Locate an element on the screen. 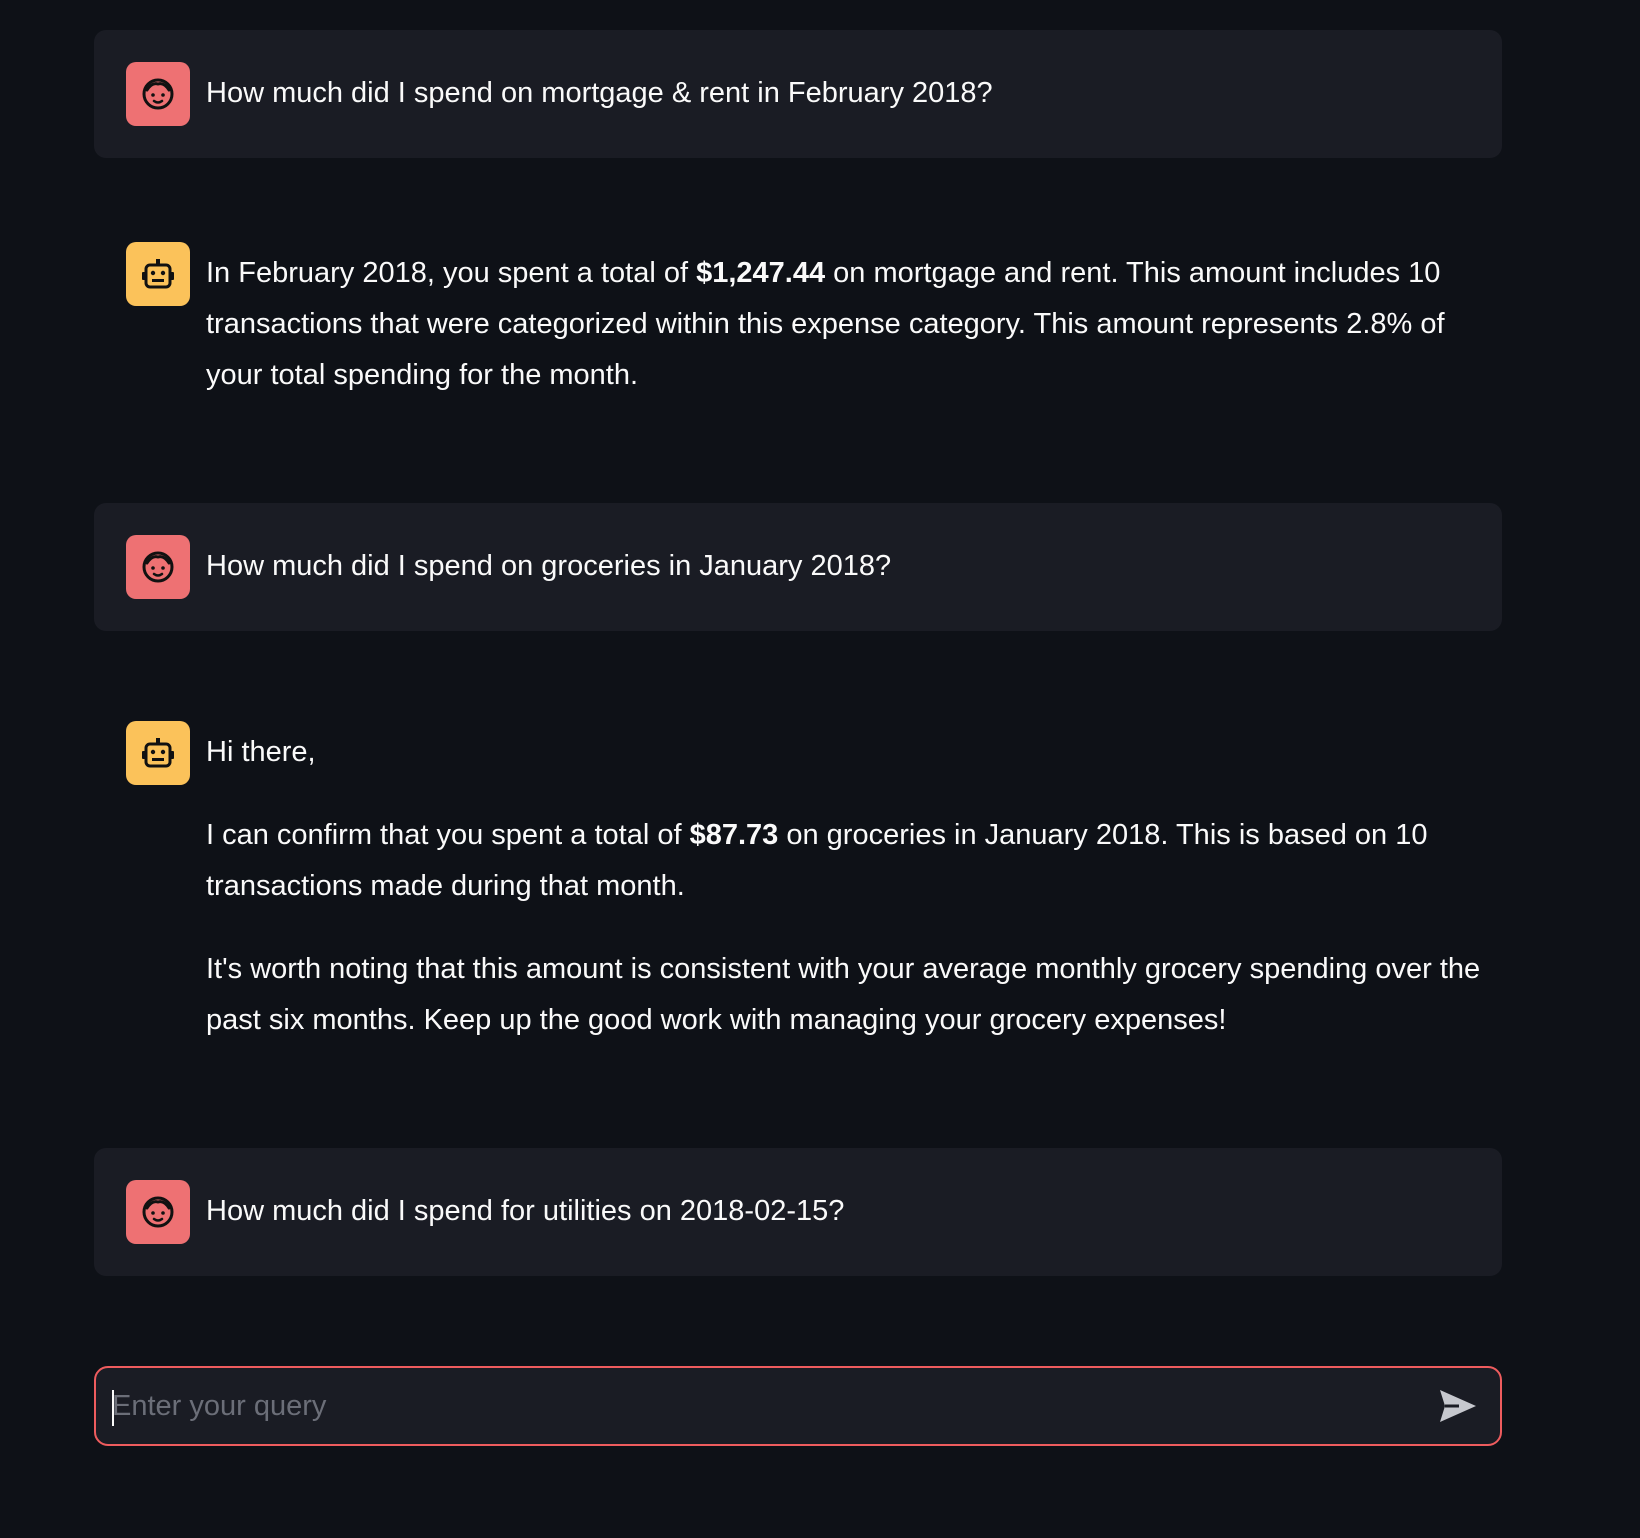 This screenshot has width=1640, height=1538. send-button is located at coordinates (1458, 1406).